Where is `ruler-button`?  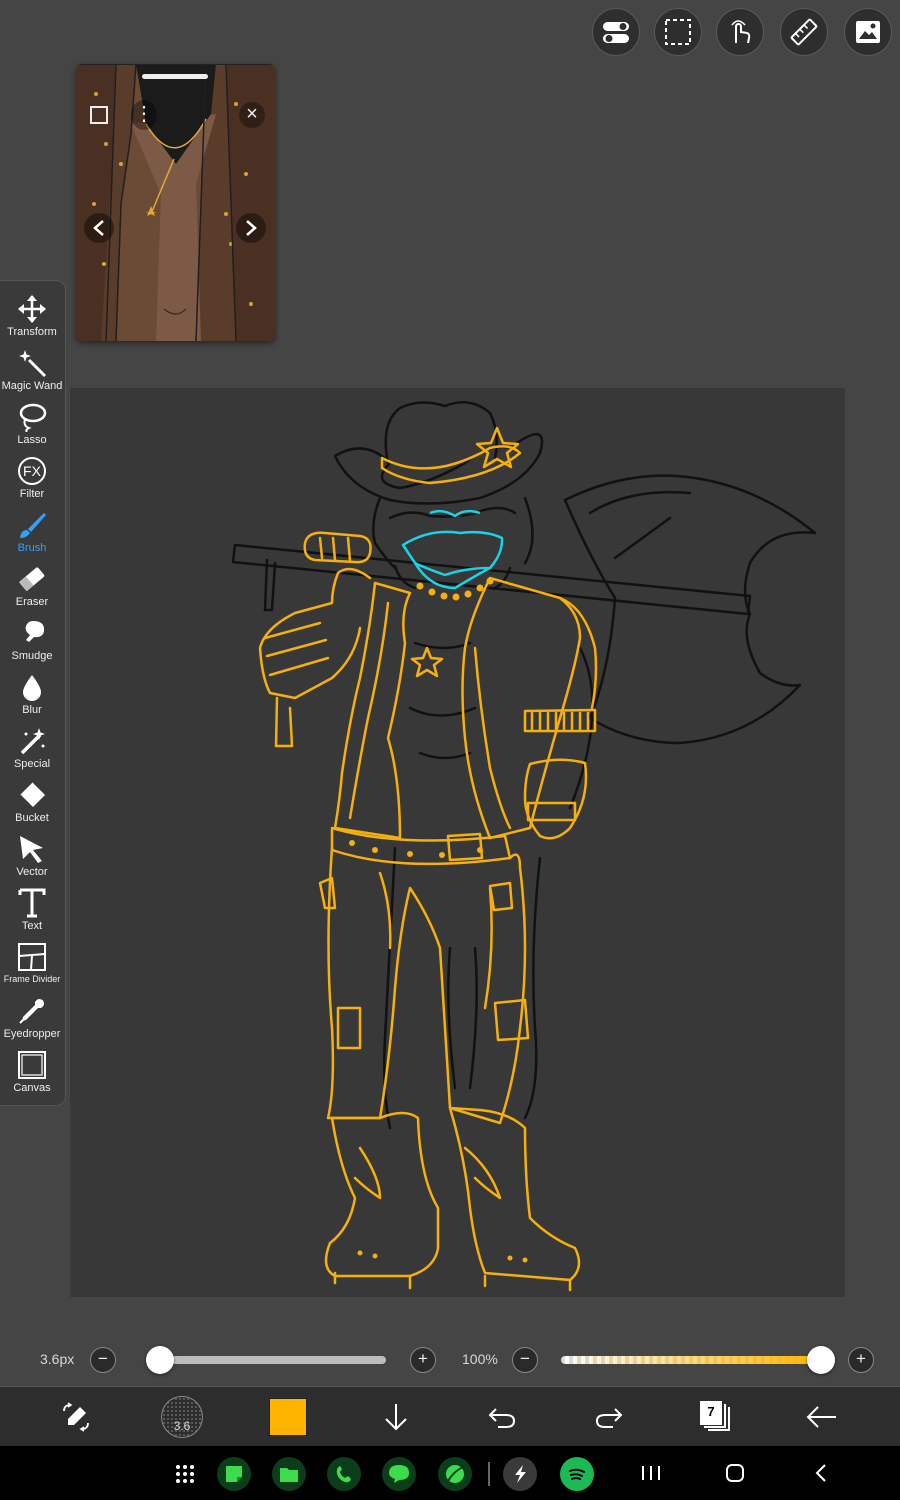
ruler-button is located at coordinates (804, 32).